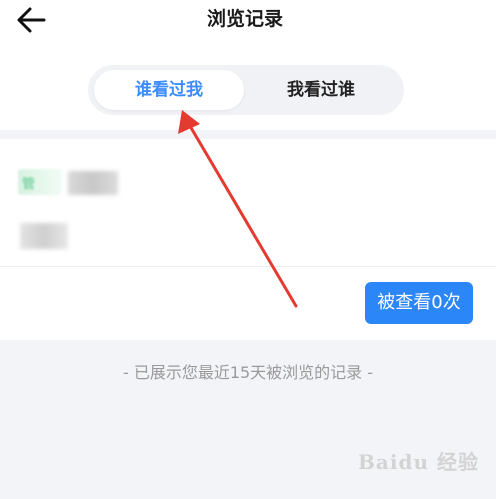 This screenshot has height=499, width=496. What do you see at coordinates (40, 182) in the screenshot?
I see `visitor-tag: 管` at bounding box center [40, 182].